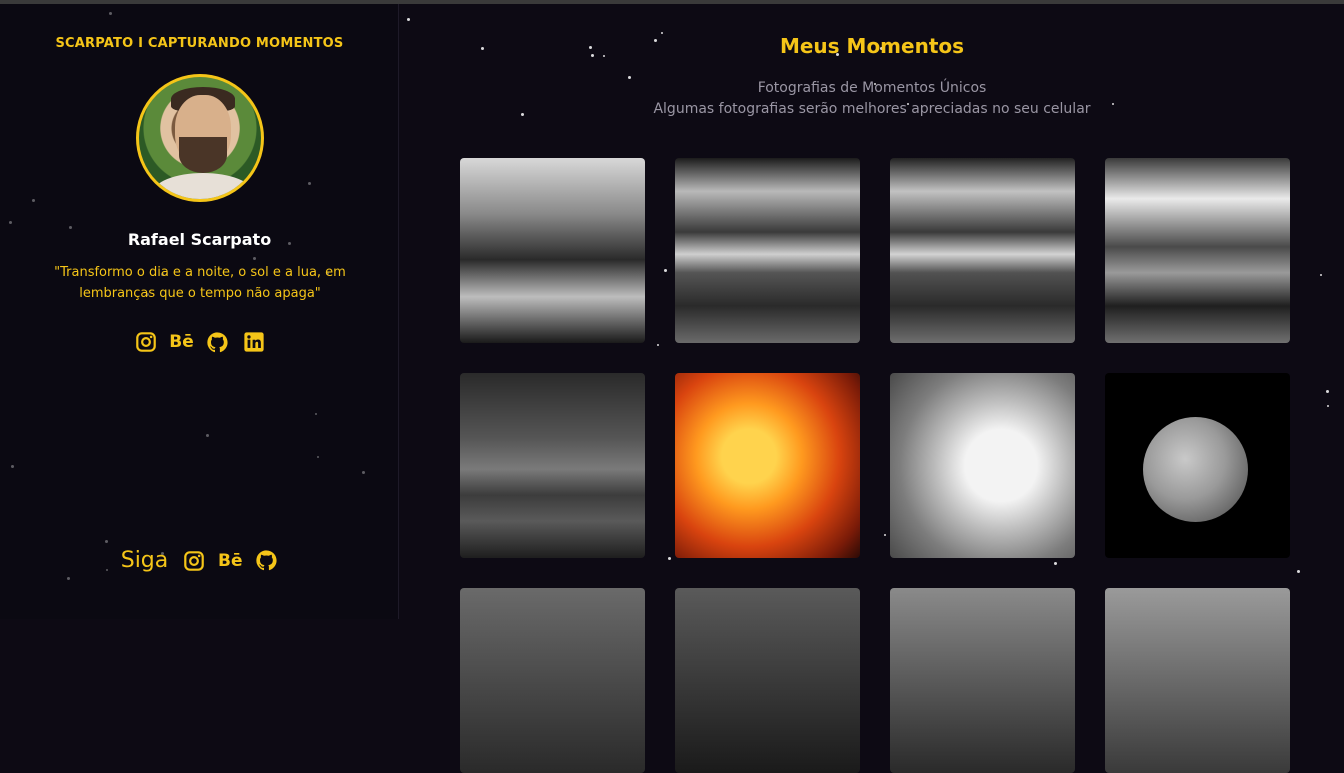 This screenshot has height=773, width=1344. What do you see at coordinates (1197, 250) in the screenshot?
I see `photo-city-with-clouds` at bounding box center [1197, 250].